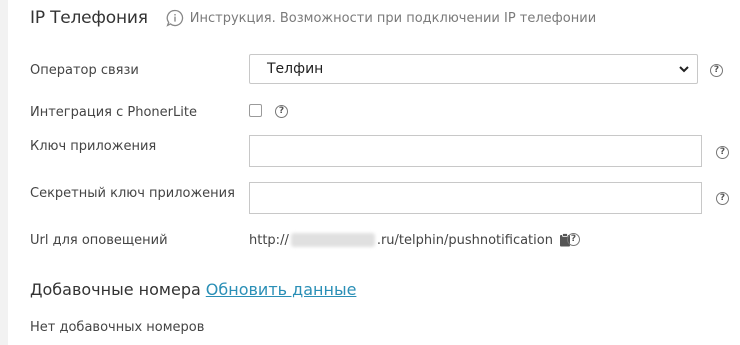 The height and width of the screenshot is (345, 740). What do you see at coordinates (117, 327) in the screenshot?
I see `extensions-empty-text: Нет добавочных номеров` at bounding box center [117, 327].